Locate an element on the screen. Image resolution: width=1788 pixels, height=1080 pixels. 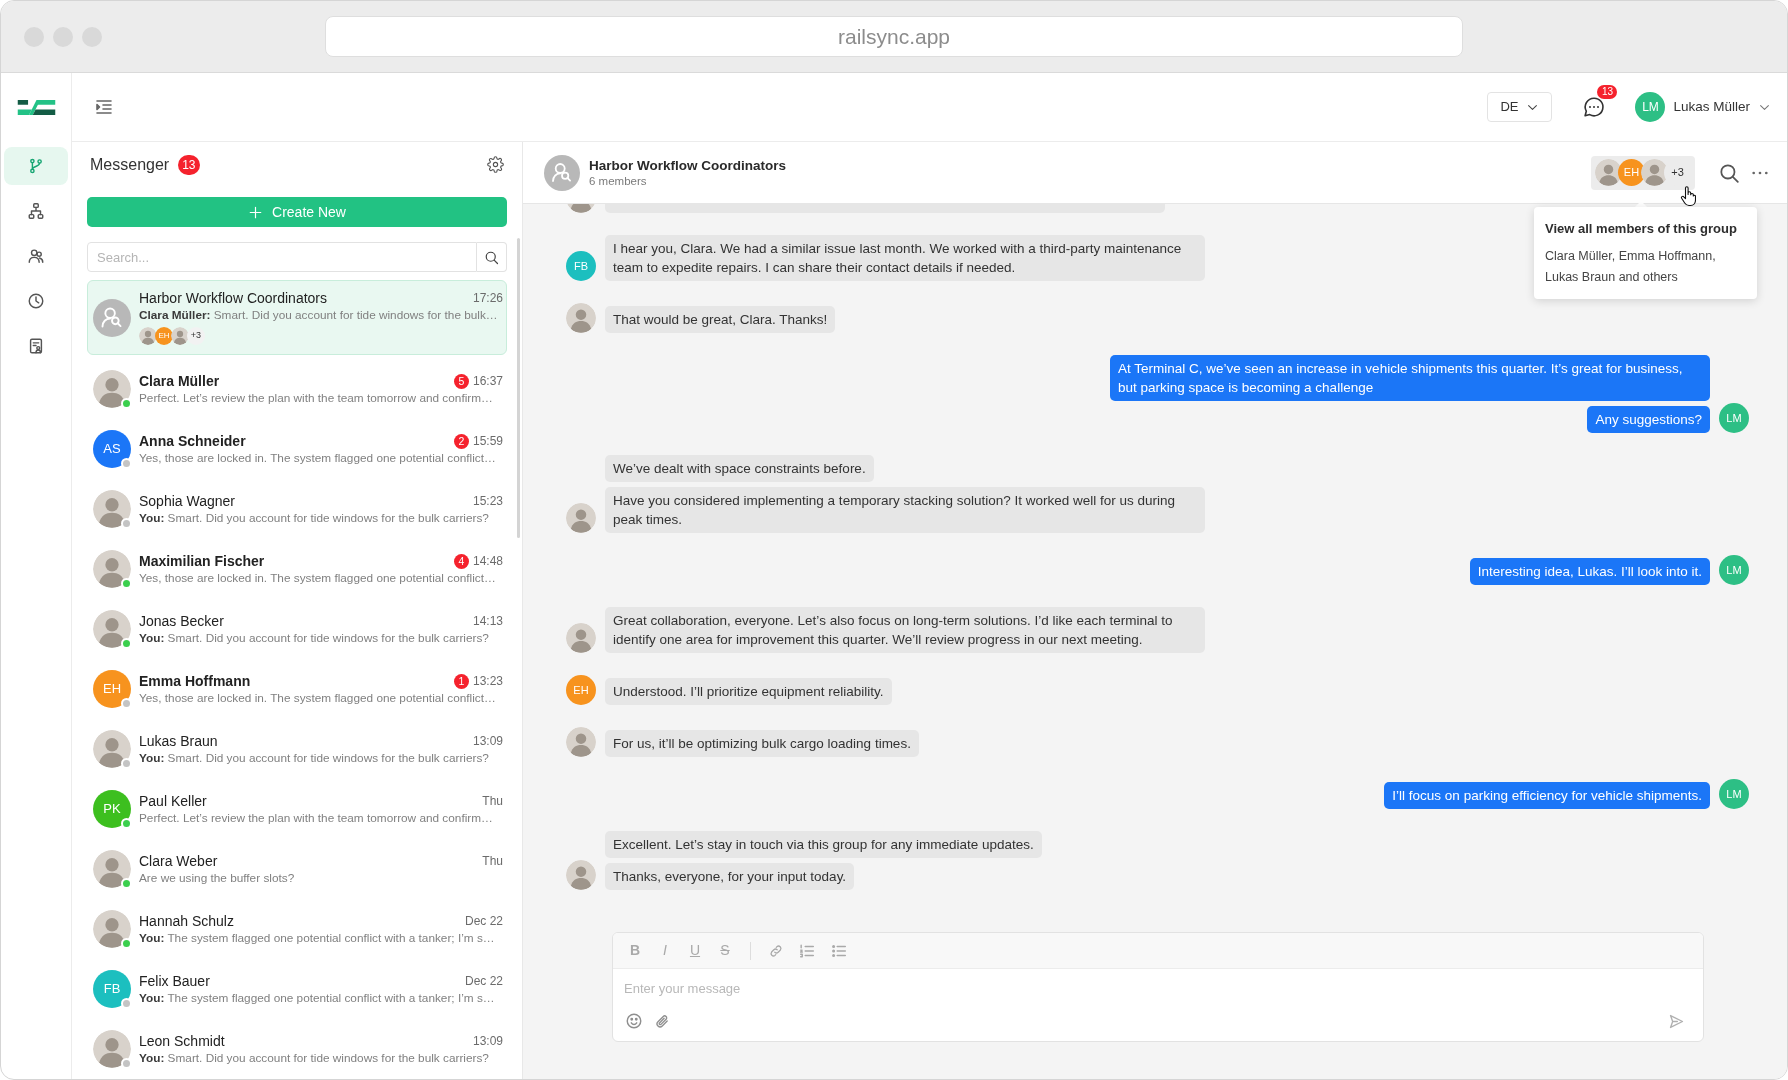
notification-badge: 13 is located at coordinates (1607, 92).